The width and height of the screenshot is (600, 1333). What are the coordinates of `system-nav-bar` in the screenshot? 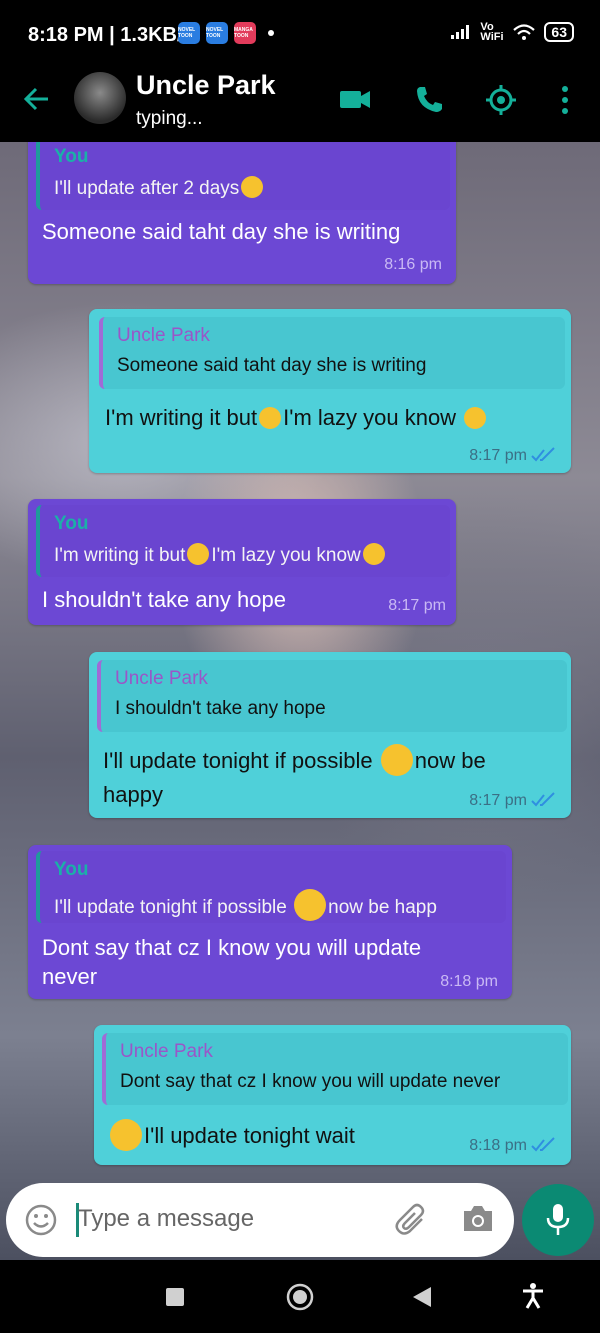 It's located at (300, 1296).